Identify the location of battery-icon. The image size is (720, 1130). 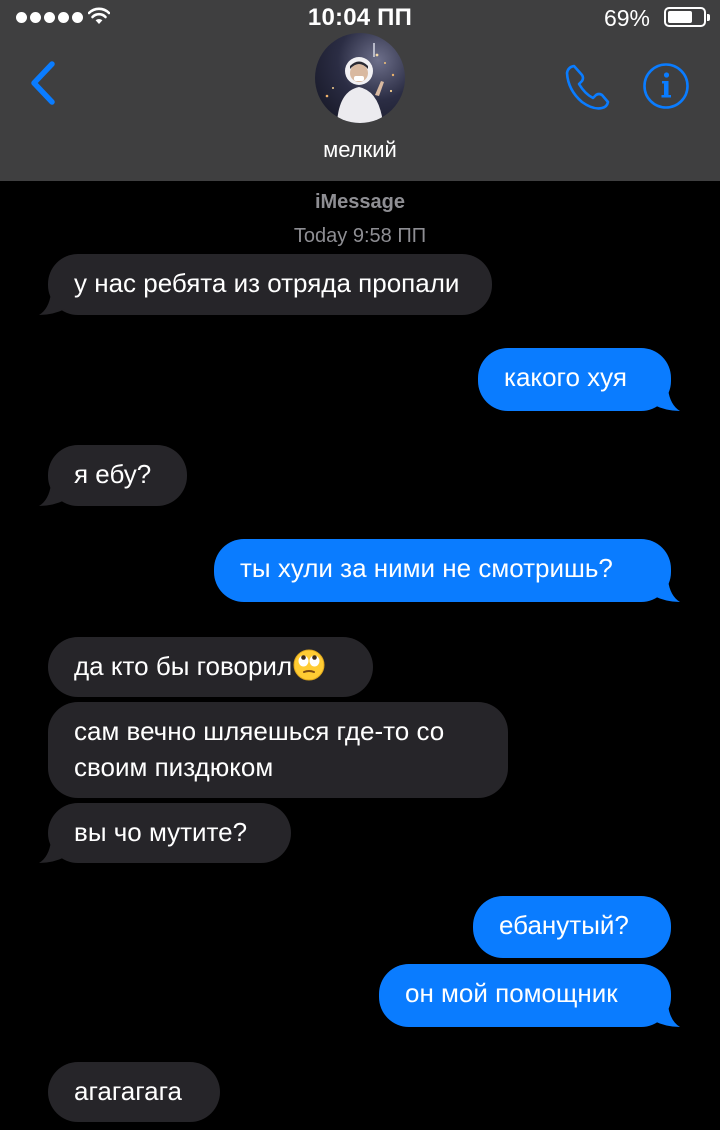
(687, 17).